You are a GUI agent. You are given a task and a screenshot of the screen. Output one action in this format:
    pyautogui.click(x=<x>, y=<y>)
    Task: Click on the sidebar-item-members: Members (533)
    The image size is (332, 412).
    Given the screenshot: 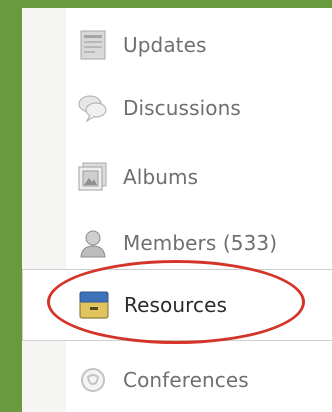 What is the action you would take?
    pyautogui.click(x=177, y=243)
    